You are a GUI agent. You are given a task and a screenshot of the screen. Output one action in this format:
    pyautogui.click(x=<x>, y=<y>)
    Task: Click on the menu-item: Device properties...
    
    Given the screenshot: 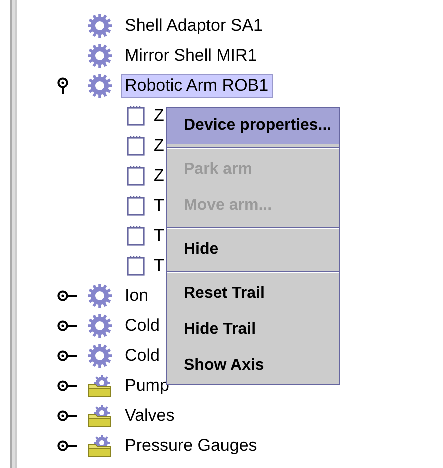 What is the action you would take?
    pyautogui.click(x=253, y=126)
    